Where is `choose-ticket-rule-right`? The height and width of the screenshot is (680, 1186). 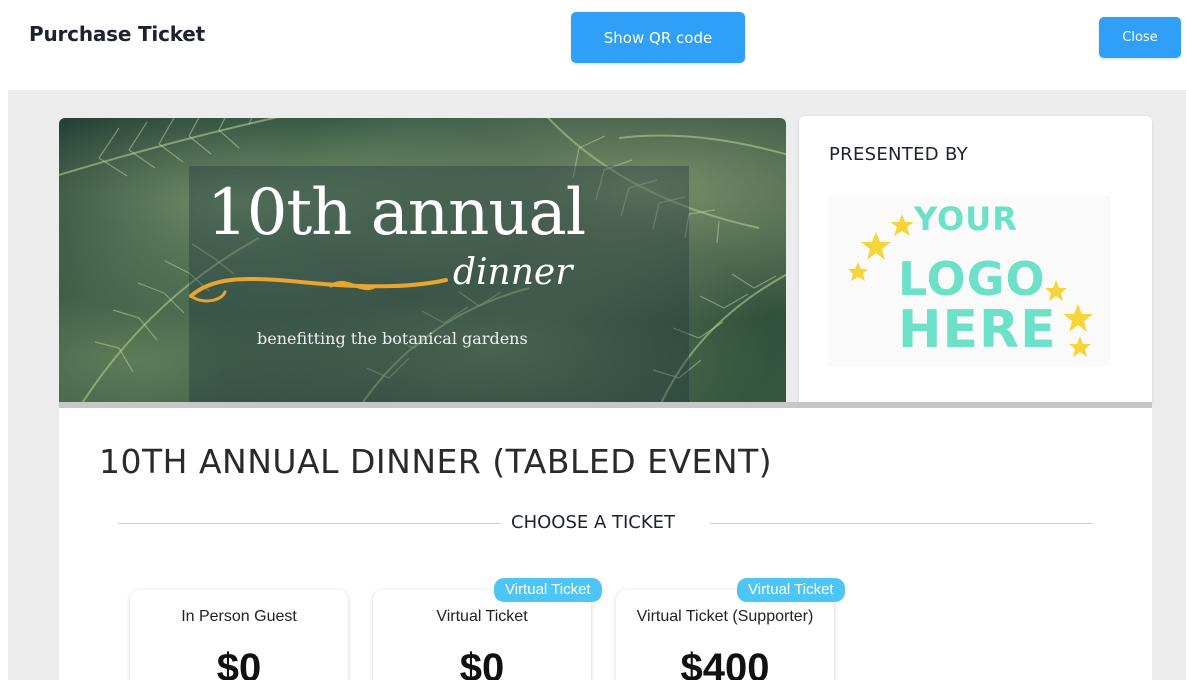
choose-ticket-rule-right is located at coordinates (901, 523).